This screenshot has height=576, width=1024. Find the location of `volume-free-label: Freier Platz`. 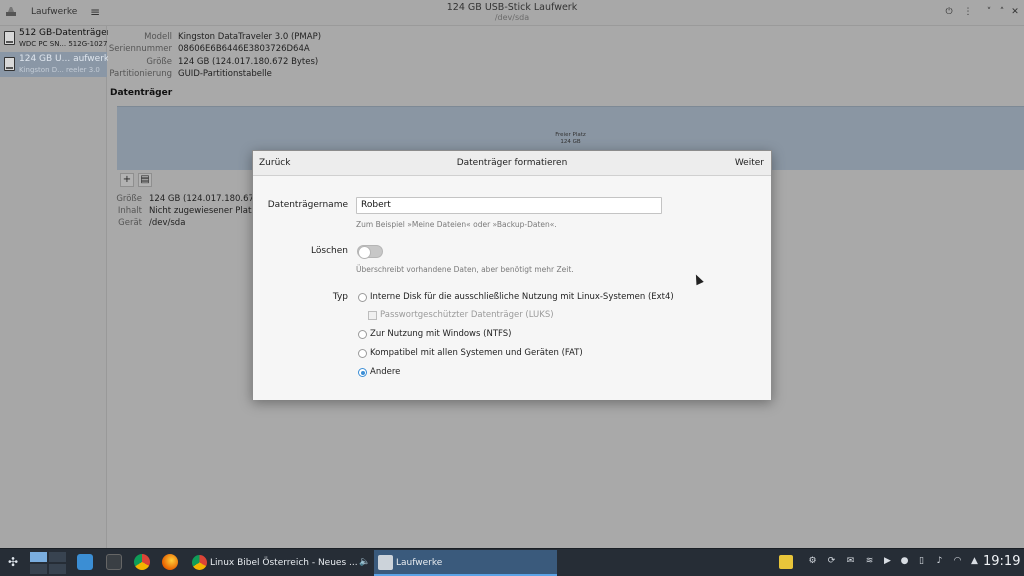

volume-free-label: Freier Platz is located at coordinates (570, 135).